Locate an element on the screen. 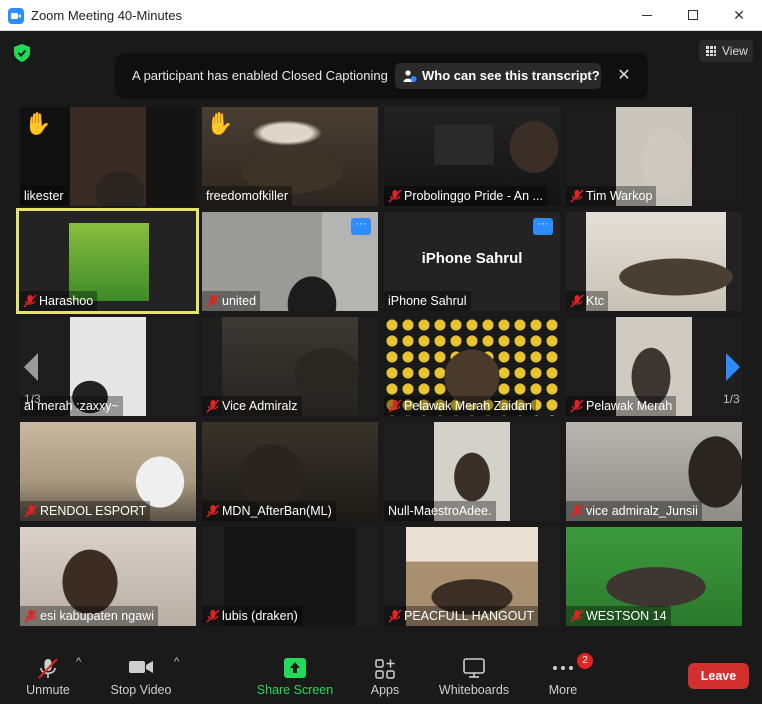  participant-tile: WESTSON 14 is located at coordinates (654, 576).